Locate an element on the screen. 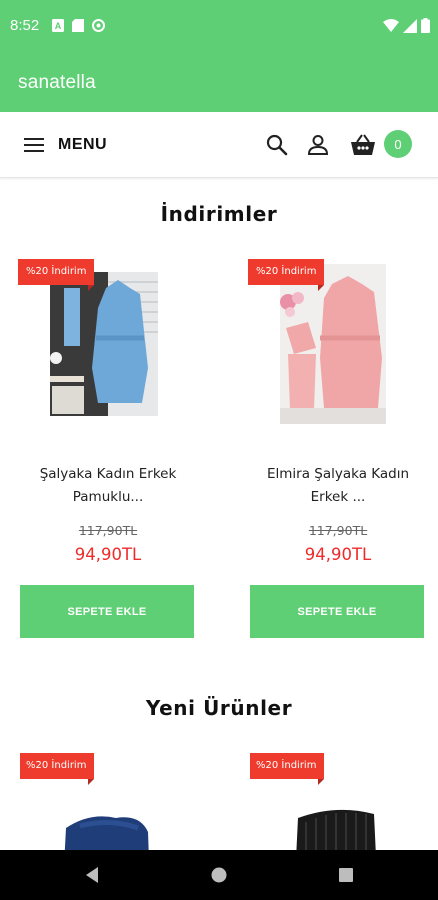 The width and height of the screenshot is (438, 900). notification-a-icon: A is located at coordinates (58, 25).